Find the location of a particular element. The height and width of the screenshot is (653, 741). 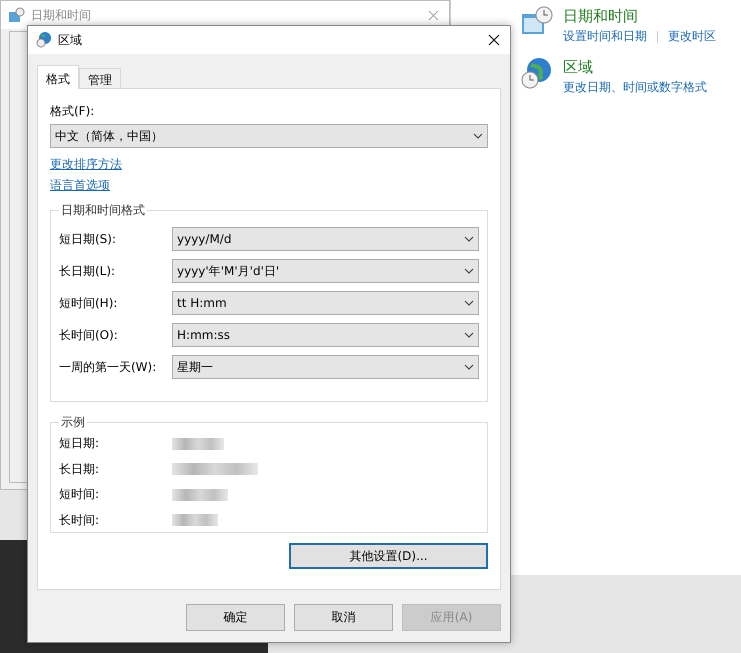

tab: 管理 is located at coordinates (100, 78).